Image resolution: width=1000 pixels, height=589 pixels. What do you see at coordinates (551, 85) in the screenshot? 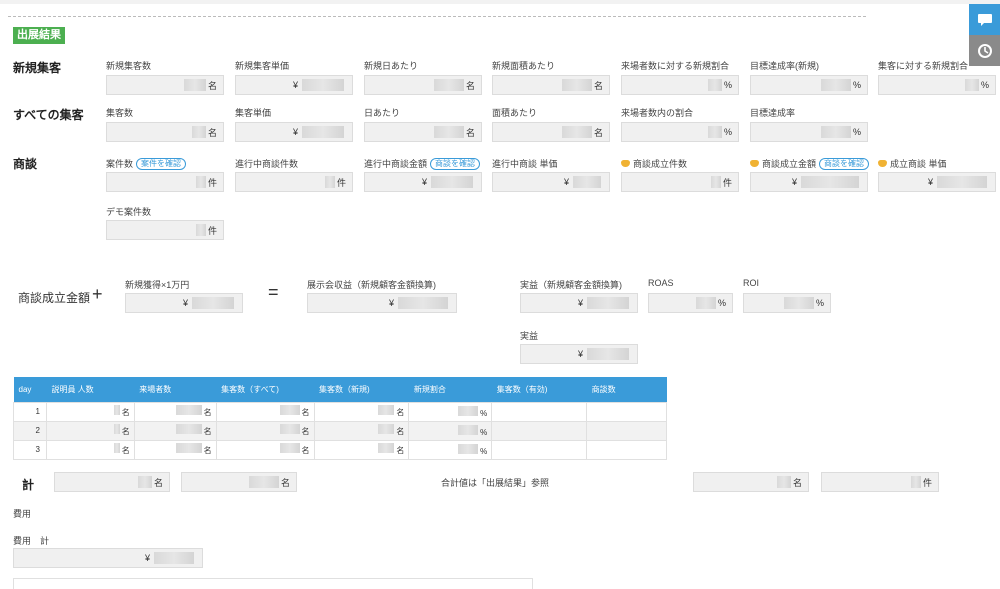
I see `new-per-area-field: 名` at bounding box center [551, 85].